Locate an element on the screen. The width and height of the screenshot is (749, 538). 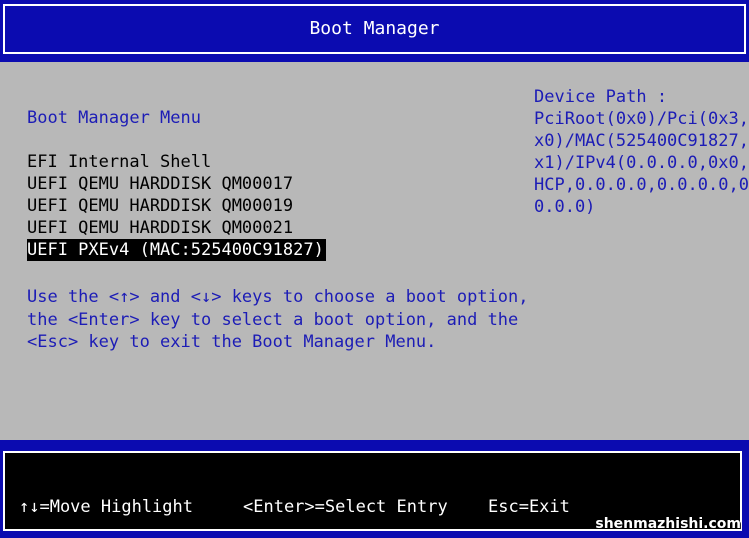
device-path-line: 0.0.0) is located at coordinates (565, 207).